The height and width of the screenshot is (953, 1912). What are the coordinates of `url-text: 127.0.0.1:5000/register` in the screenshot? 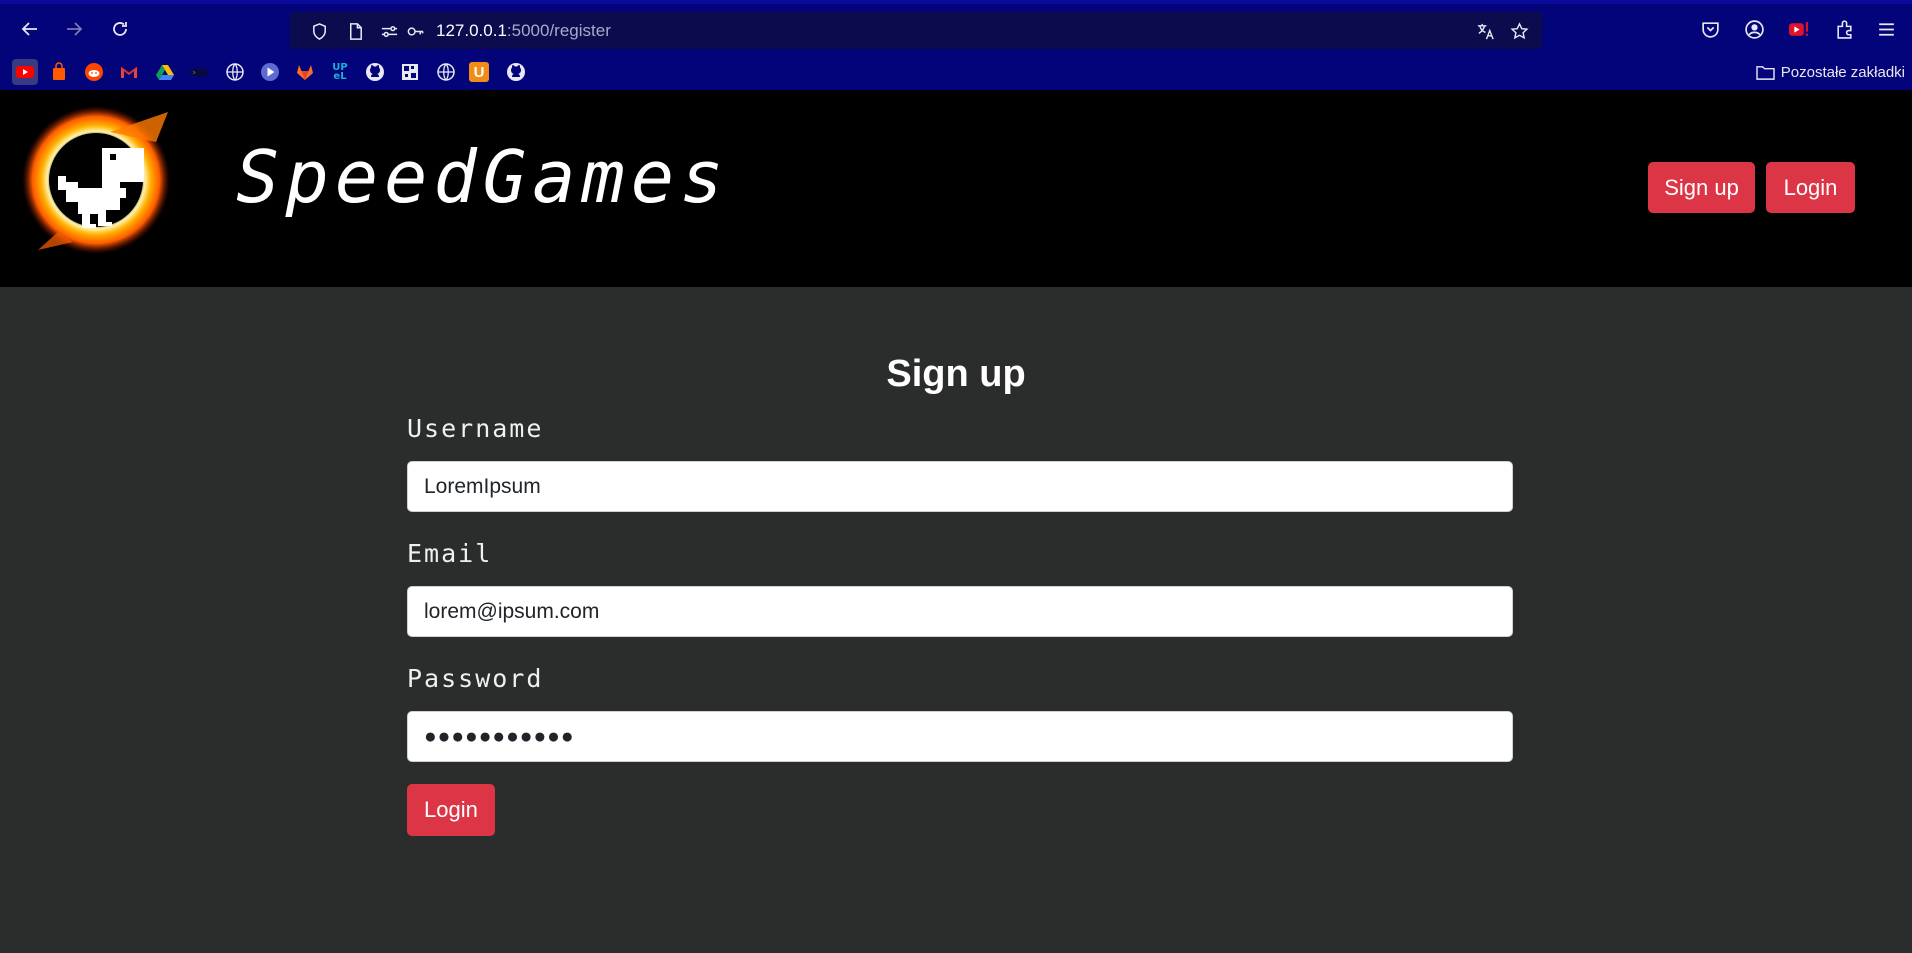 It's located at (523, 31).